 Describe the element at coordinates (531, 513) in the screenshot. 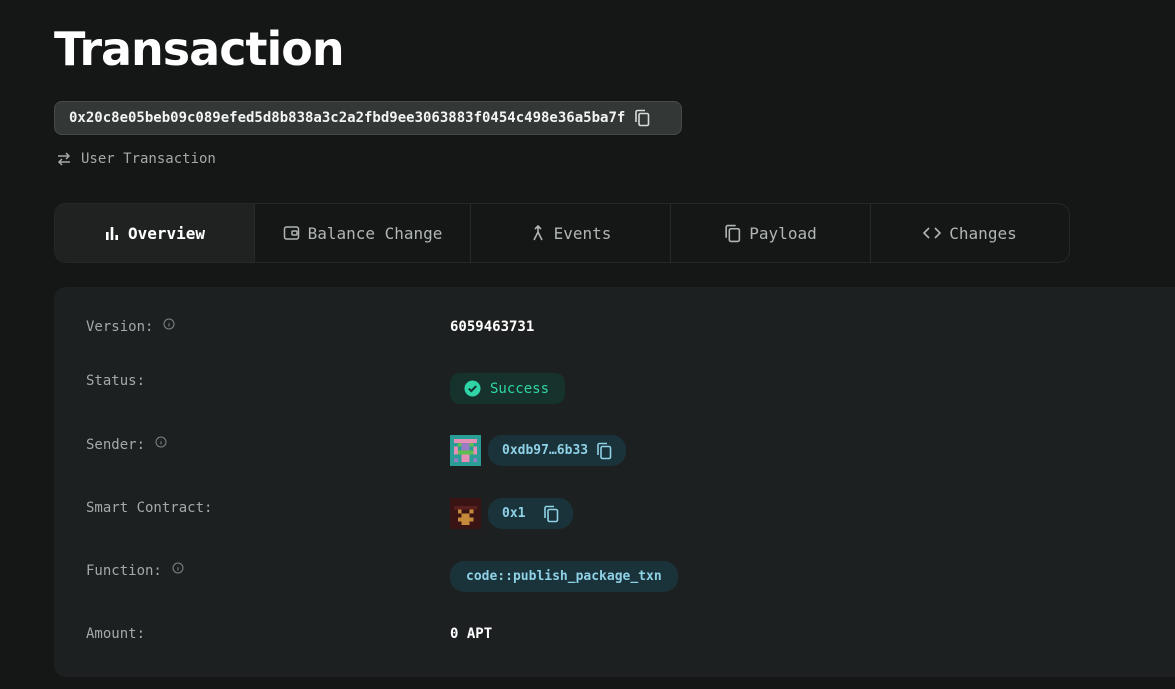

I see `smart-contract-address-pill: 0x1` at that location.